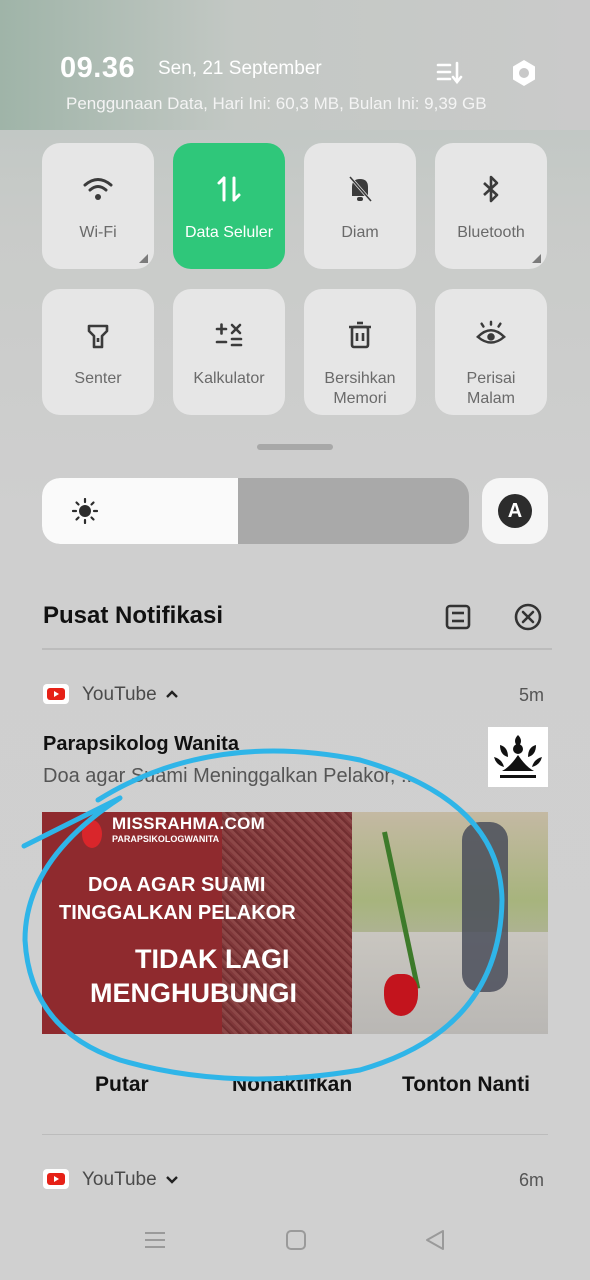 The image size is (590, 1280). What do you see at coordinates (98, 352) in the screenshot?
I see `tile-flashlight: Senter` at bounding box center [98, 352].